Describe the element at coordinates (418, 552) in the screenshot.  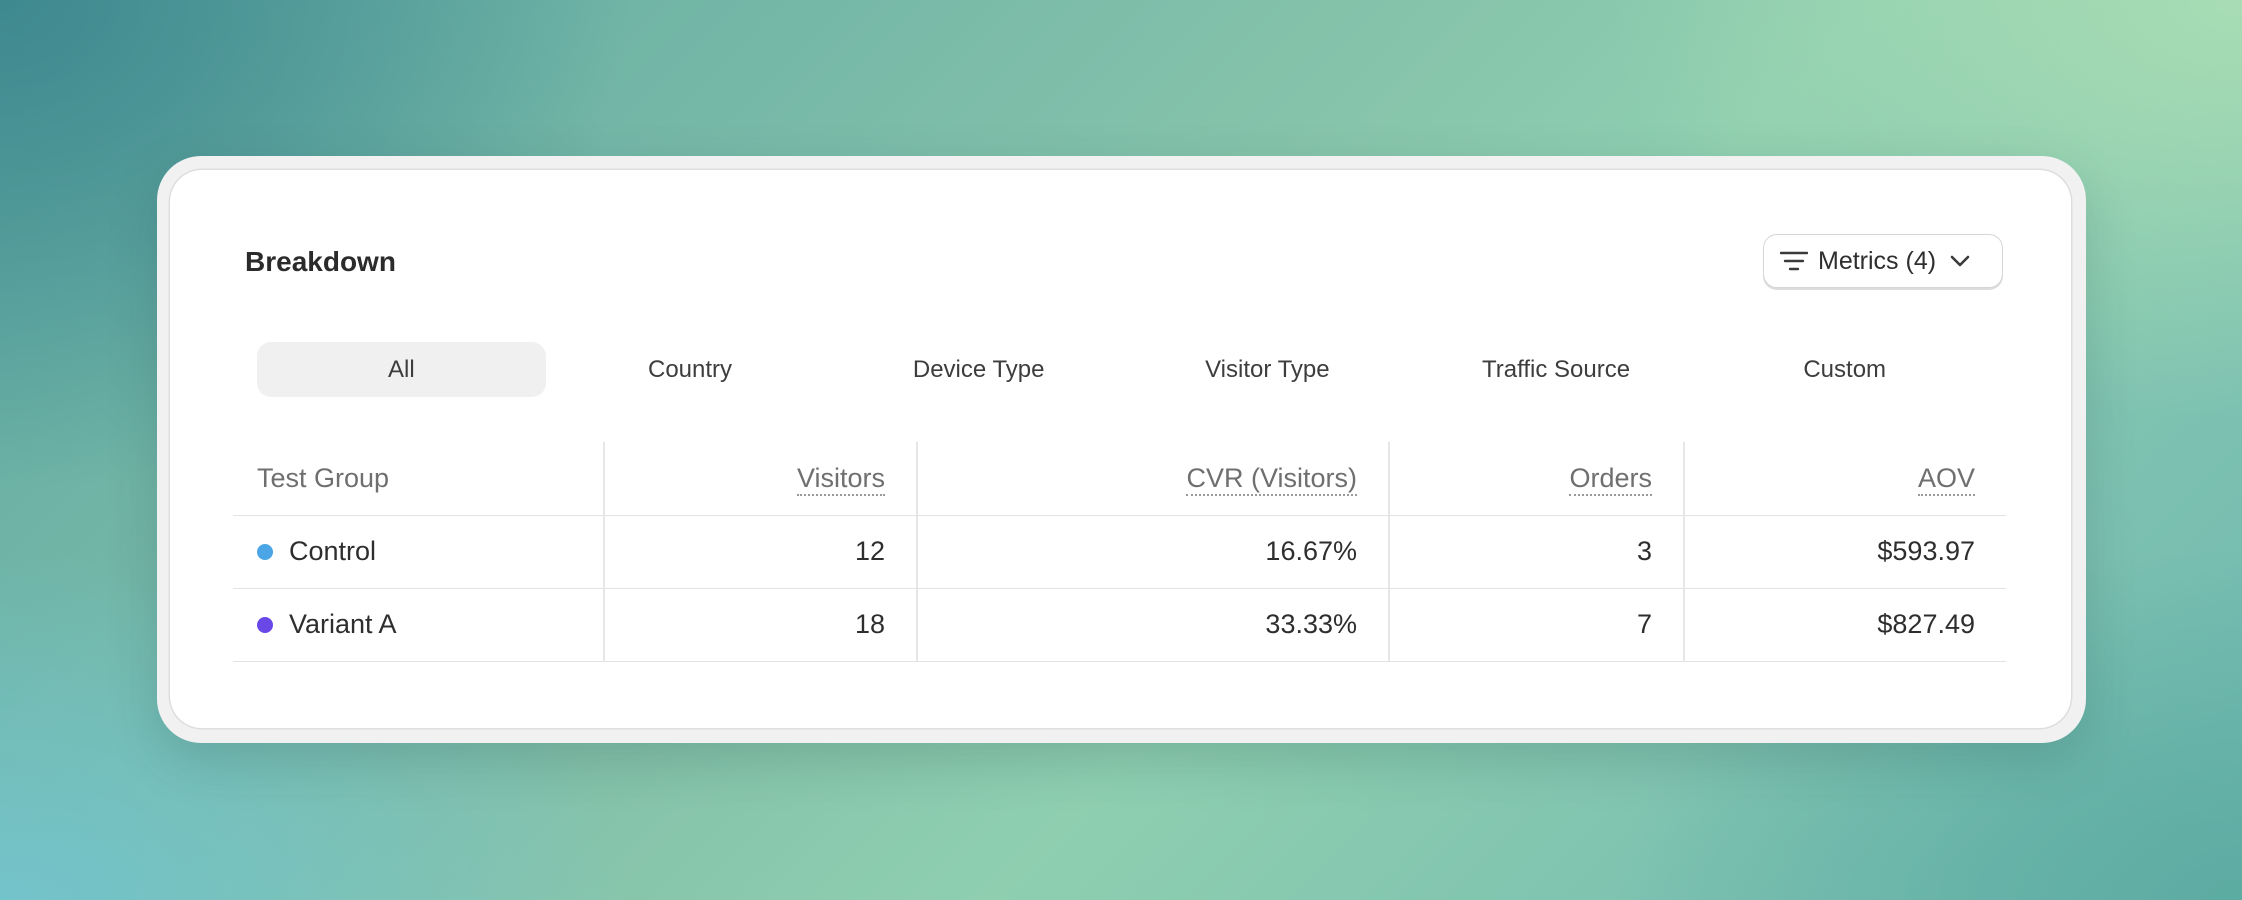
I see `cell-test-group: Control` at that location.